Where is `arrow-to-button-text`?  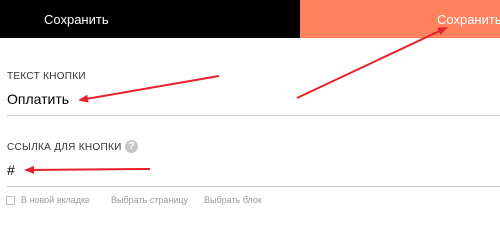
arrow-to-button-text is located at coordinates (149, 89).